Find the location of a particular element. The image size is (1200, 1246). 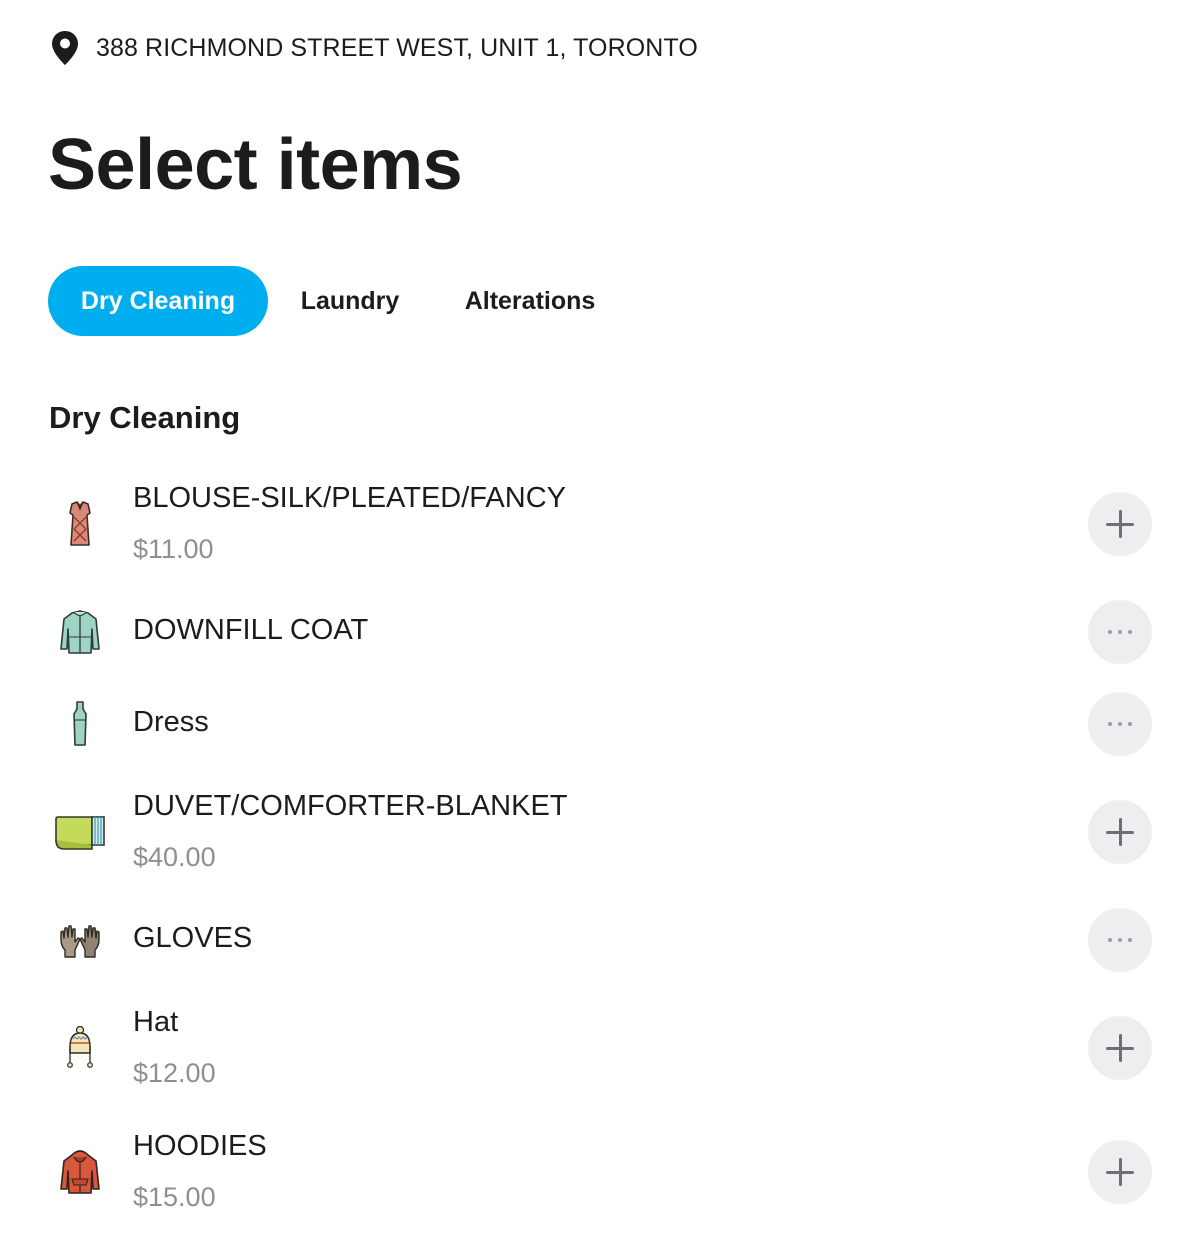

location-pin-icon is located at coordinates (65, 48).